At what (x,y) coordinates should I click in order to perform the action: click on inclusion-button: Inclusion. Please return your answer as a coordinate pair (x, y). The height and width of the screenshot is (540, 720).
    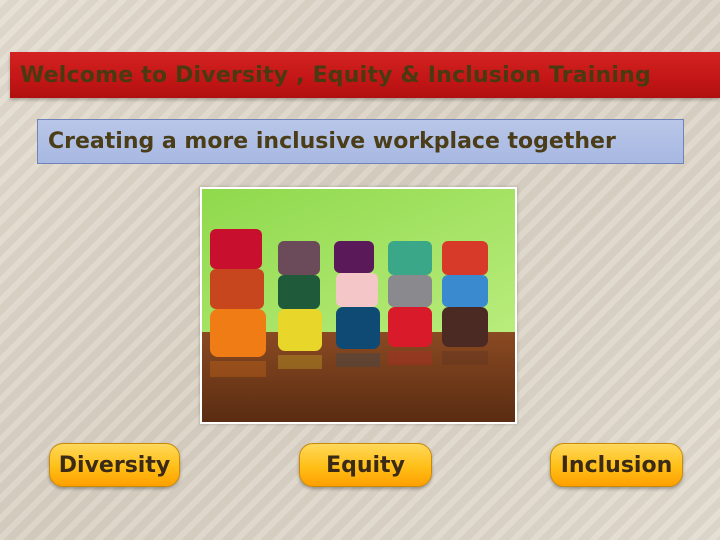
    Looking at the image, I should click on (616, 465).